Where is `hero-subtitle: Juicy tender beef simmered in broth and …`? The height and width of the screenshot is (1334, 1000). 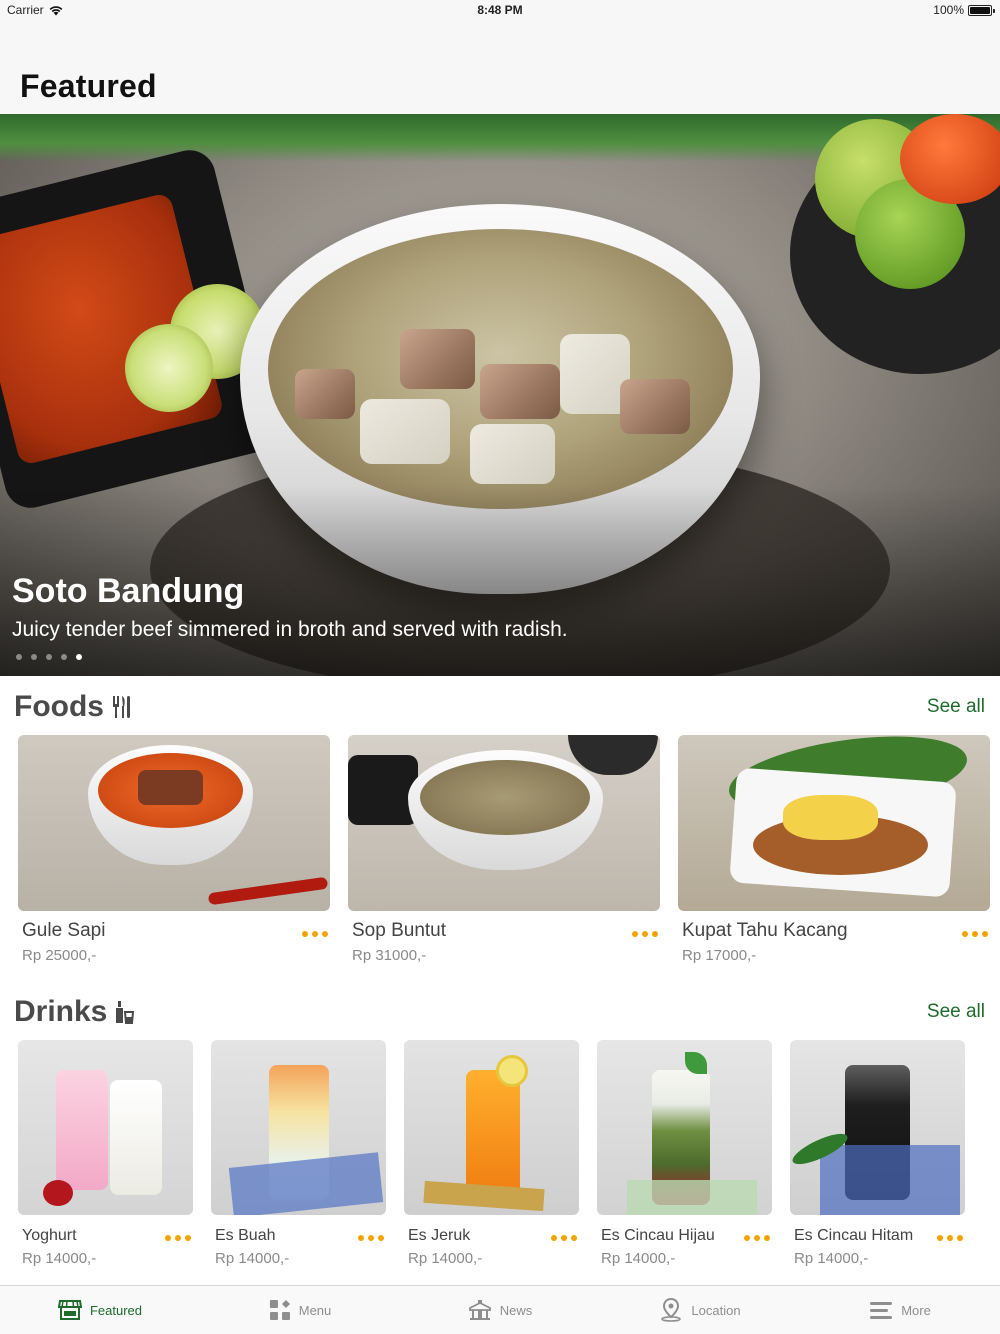
hero-subtitle: Juicy tender beef simmered in broth and … is located at coordinates (290, 629).